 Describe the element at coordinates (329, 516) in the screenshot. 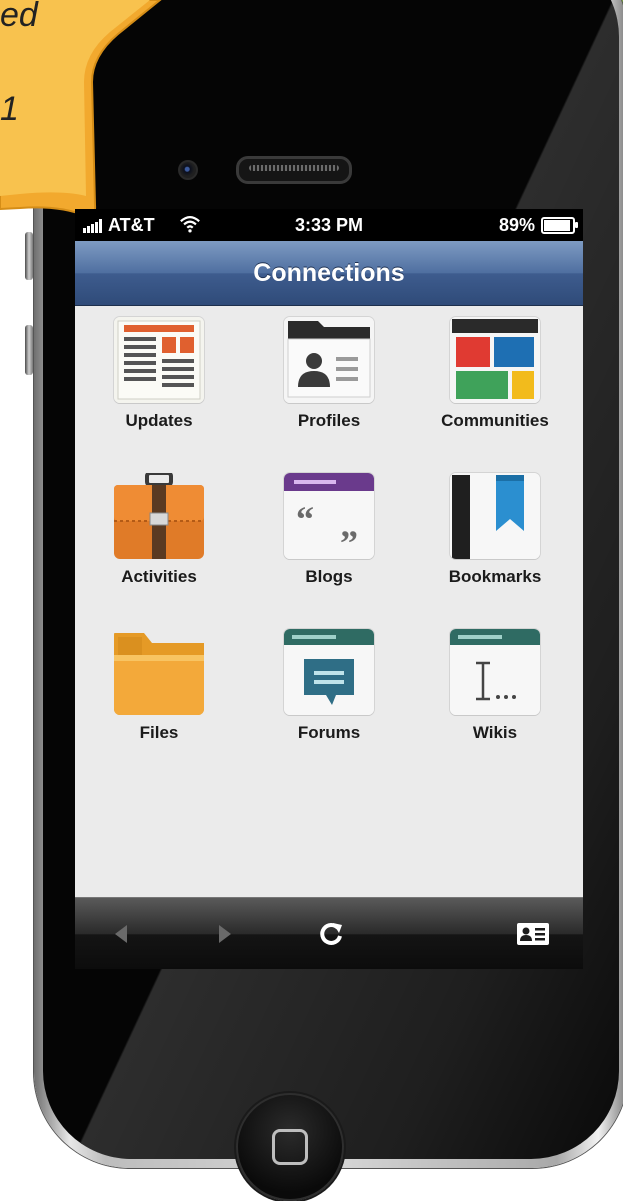

I see `blogs-quote-icon: “ ”` at that location.